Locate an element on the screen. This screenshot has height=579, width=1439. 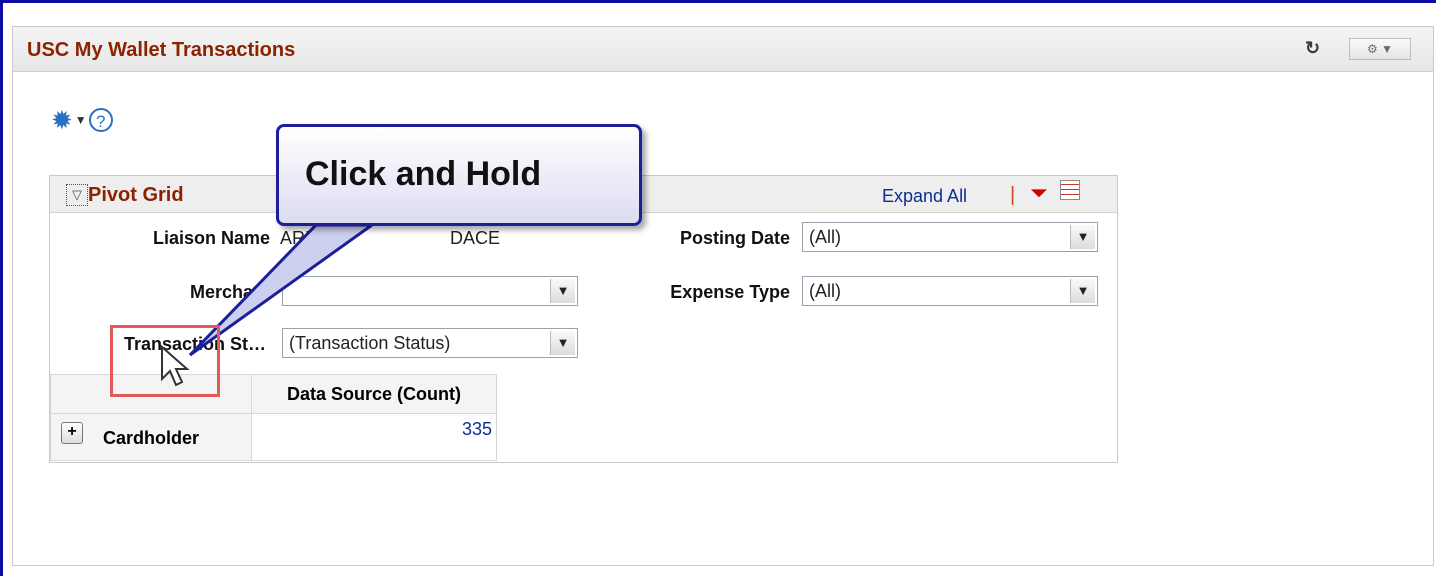
callout-box: Click and Hold is located at coordinates (459, 175).